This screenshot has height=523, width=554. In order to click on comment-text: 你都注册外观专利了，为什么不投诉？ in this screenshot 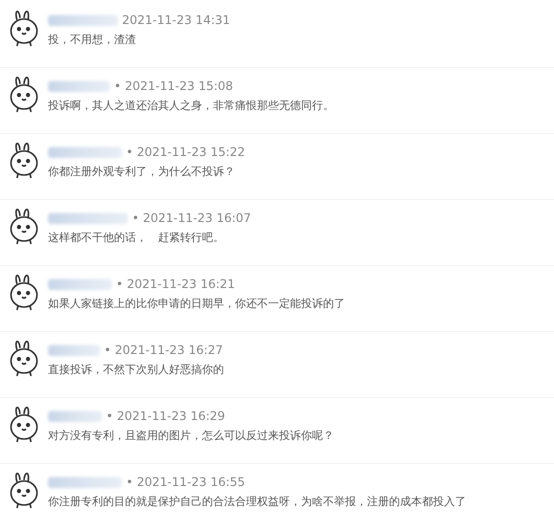, I will do `click(142, 172)`.